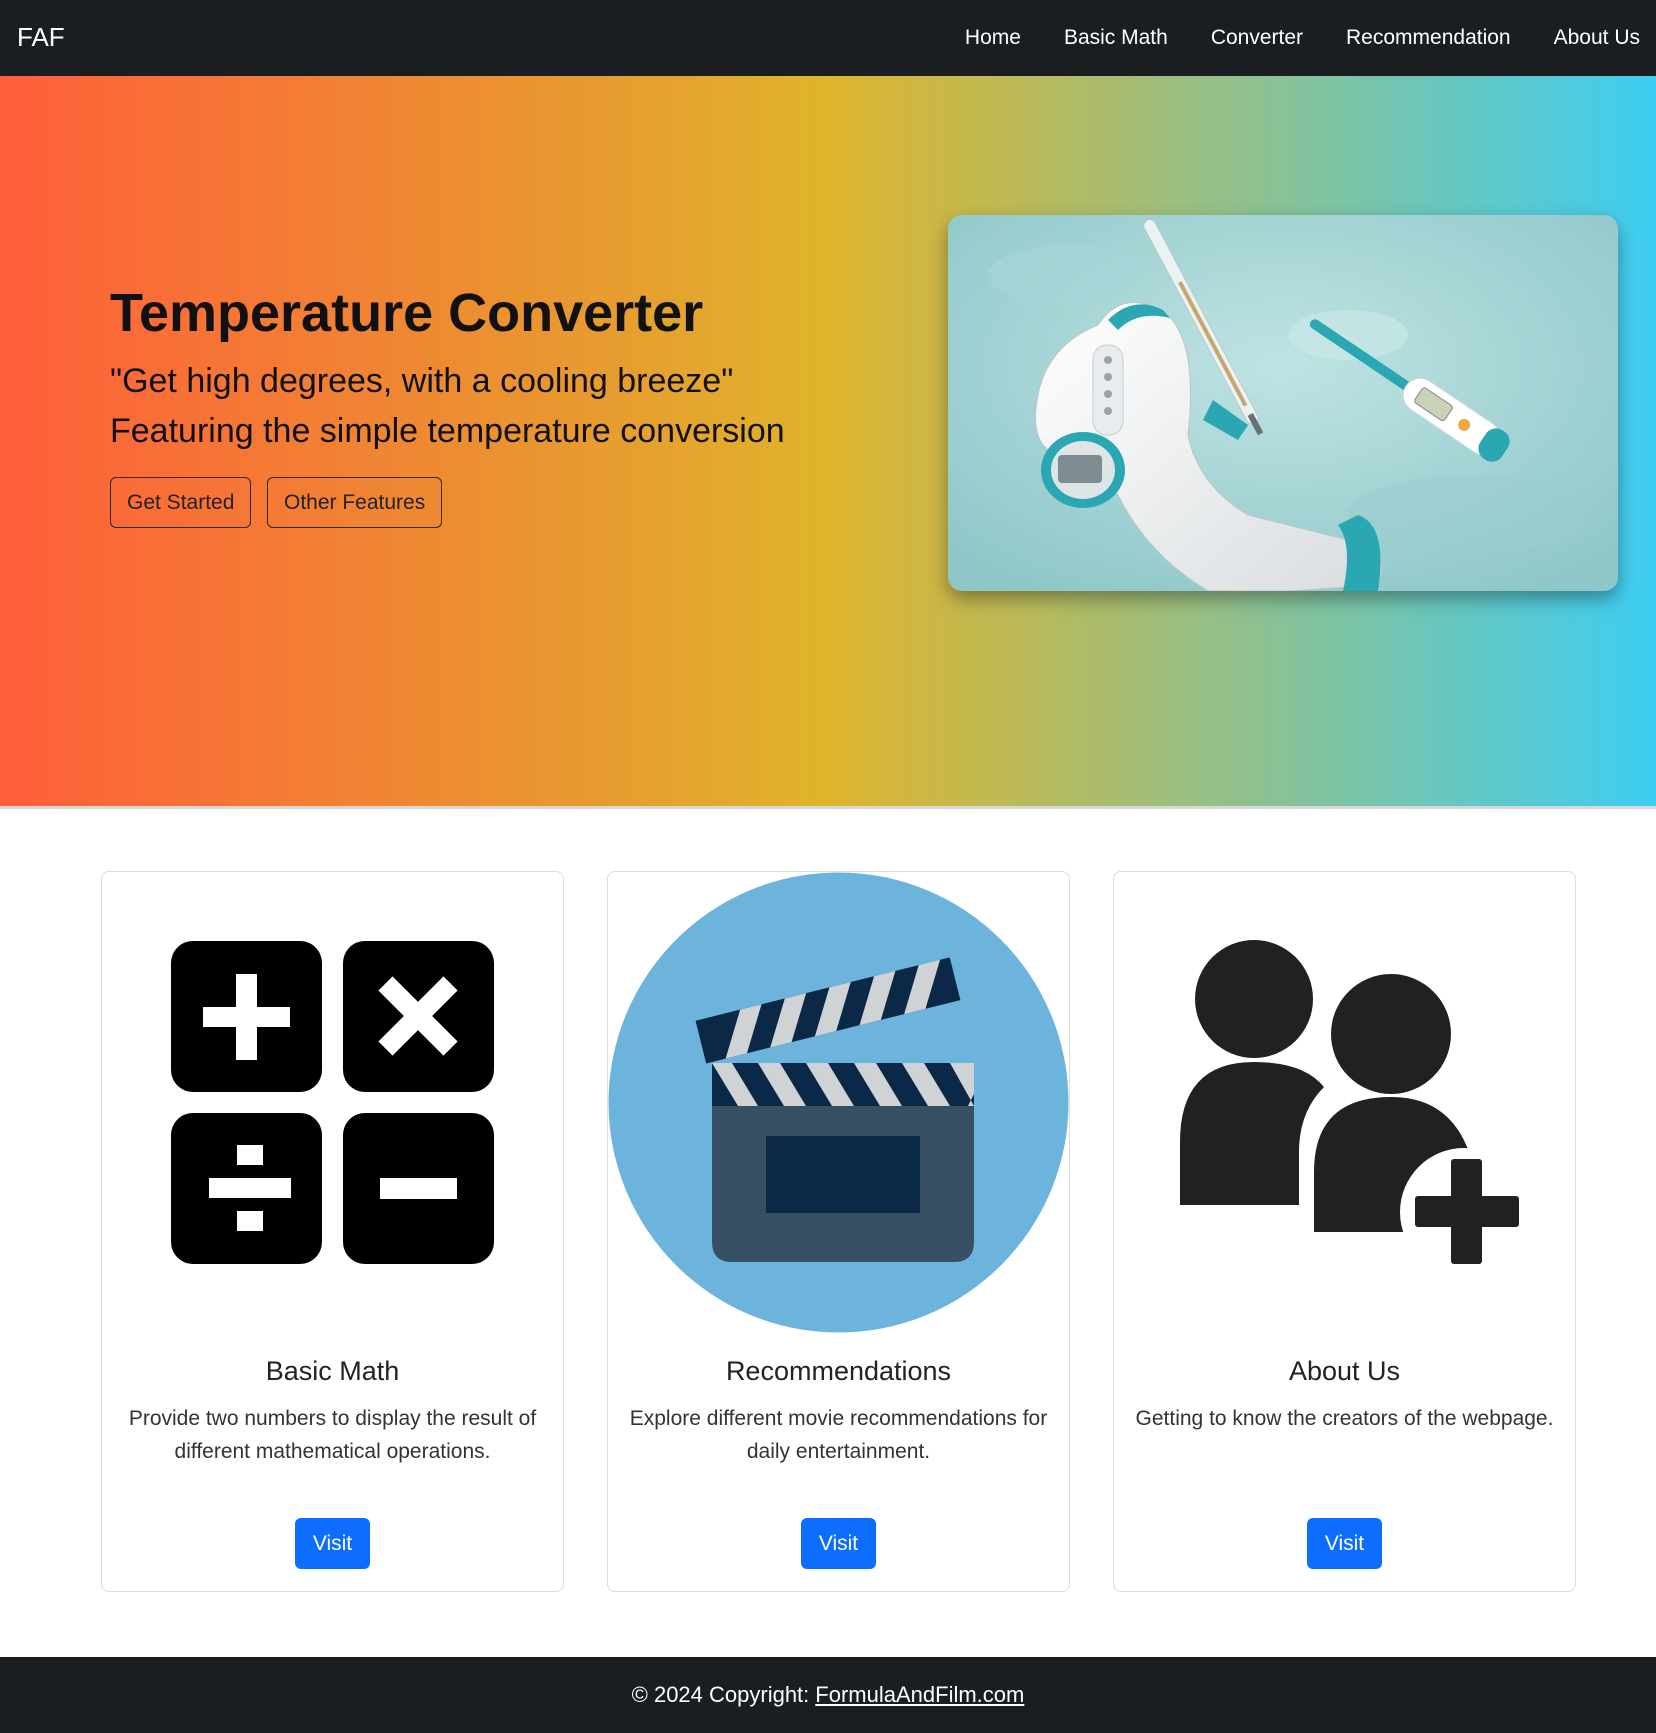  Describe the element at coordinates (838, 1102) in the screenshot. I see `clapperboard-icon` at that location.